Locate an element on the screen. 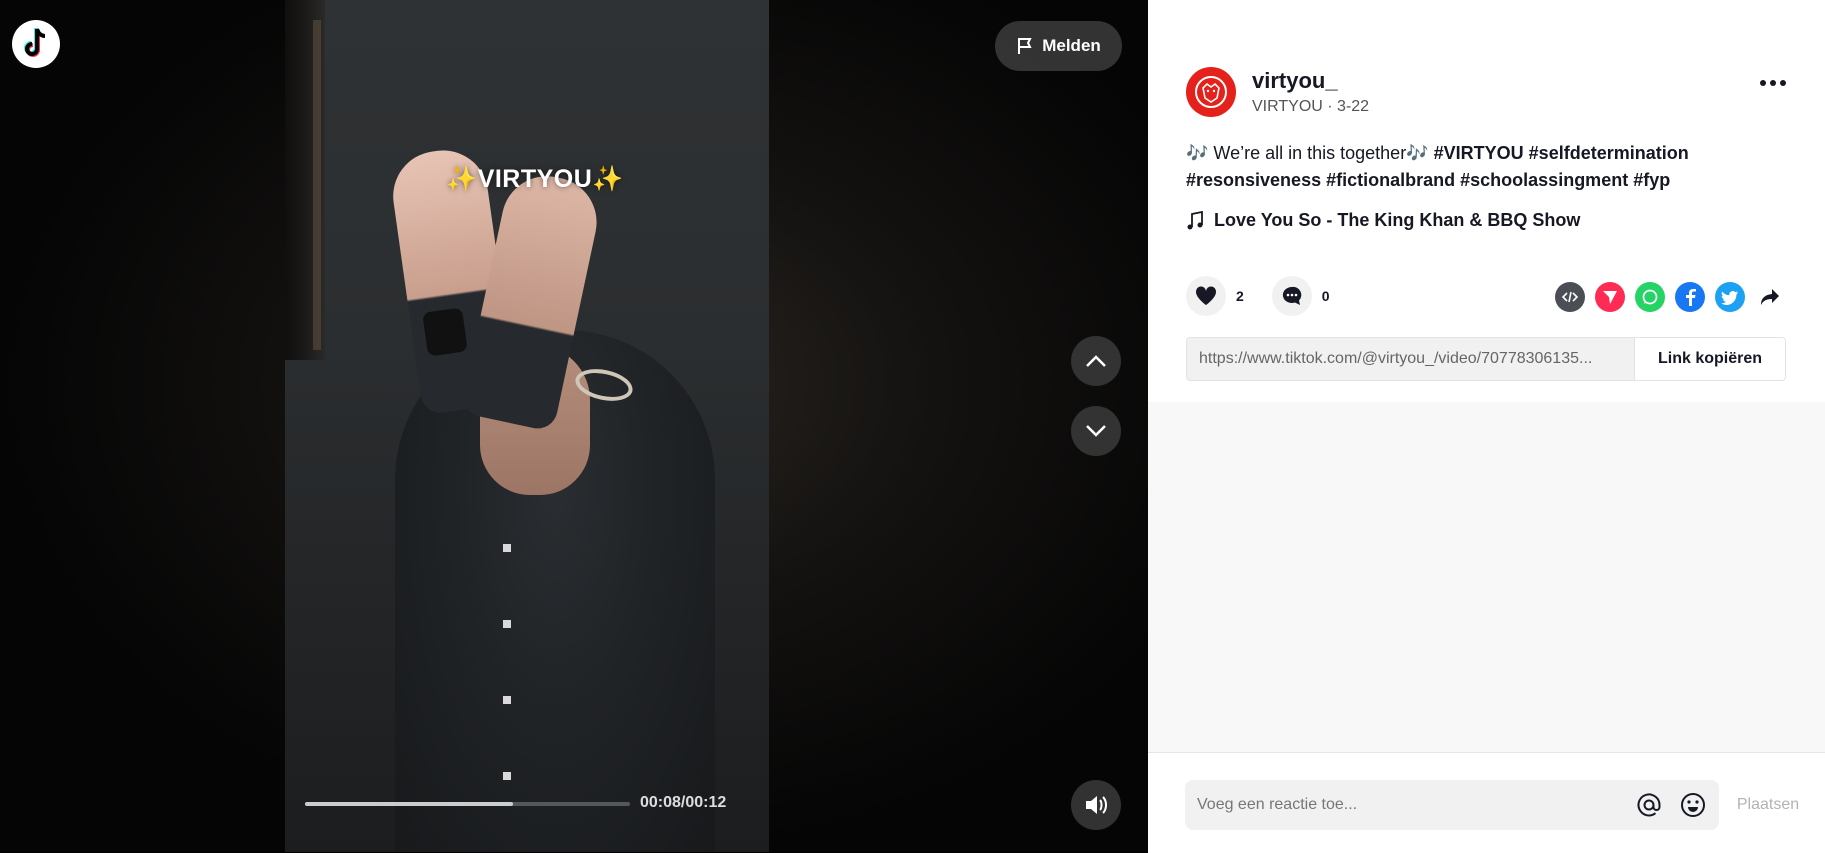 The image size is (1825, 853). send-to-friends-button is located at coordinates (1610, 297).